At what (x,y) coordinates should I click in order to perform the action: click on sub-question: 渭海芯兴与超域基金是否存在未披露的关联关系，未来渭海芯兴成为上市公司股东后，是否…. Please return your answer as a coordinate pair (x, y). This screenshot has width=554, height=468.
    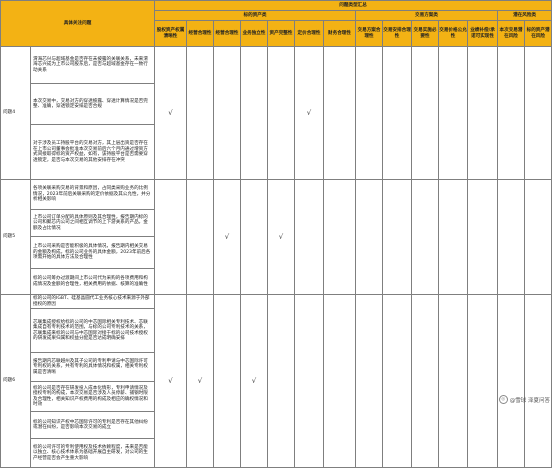
    Looking at the image, I should click on (92, 65).